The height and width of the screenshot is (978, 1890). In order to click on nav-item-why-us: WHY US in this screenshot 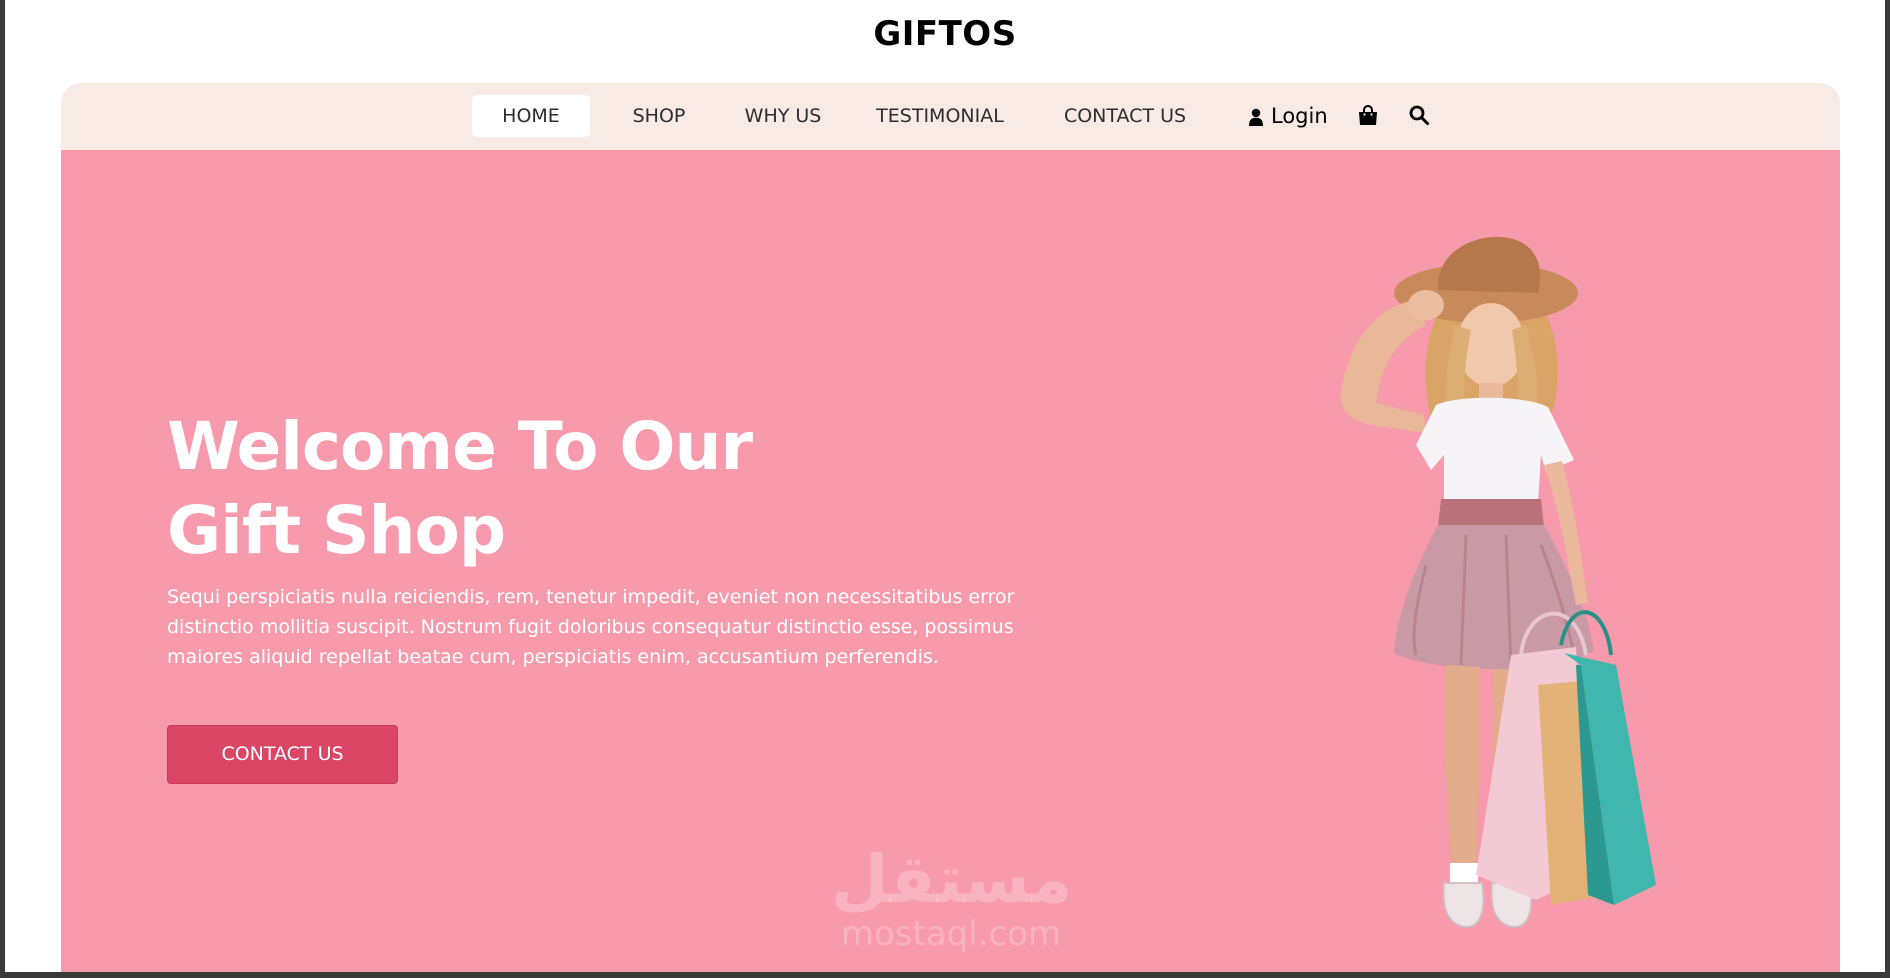, I will do `click(783, 116)`.